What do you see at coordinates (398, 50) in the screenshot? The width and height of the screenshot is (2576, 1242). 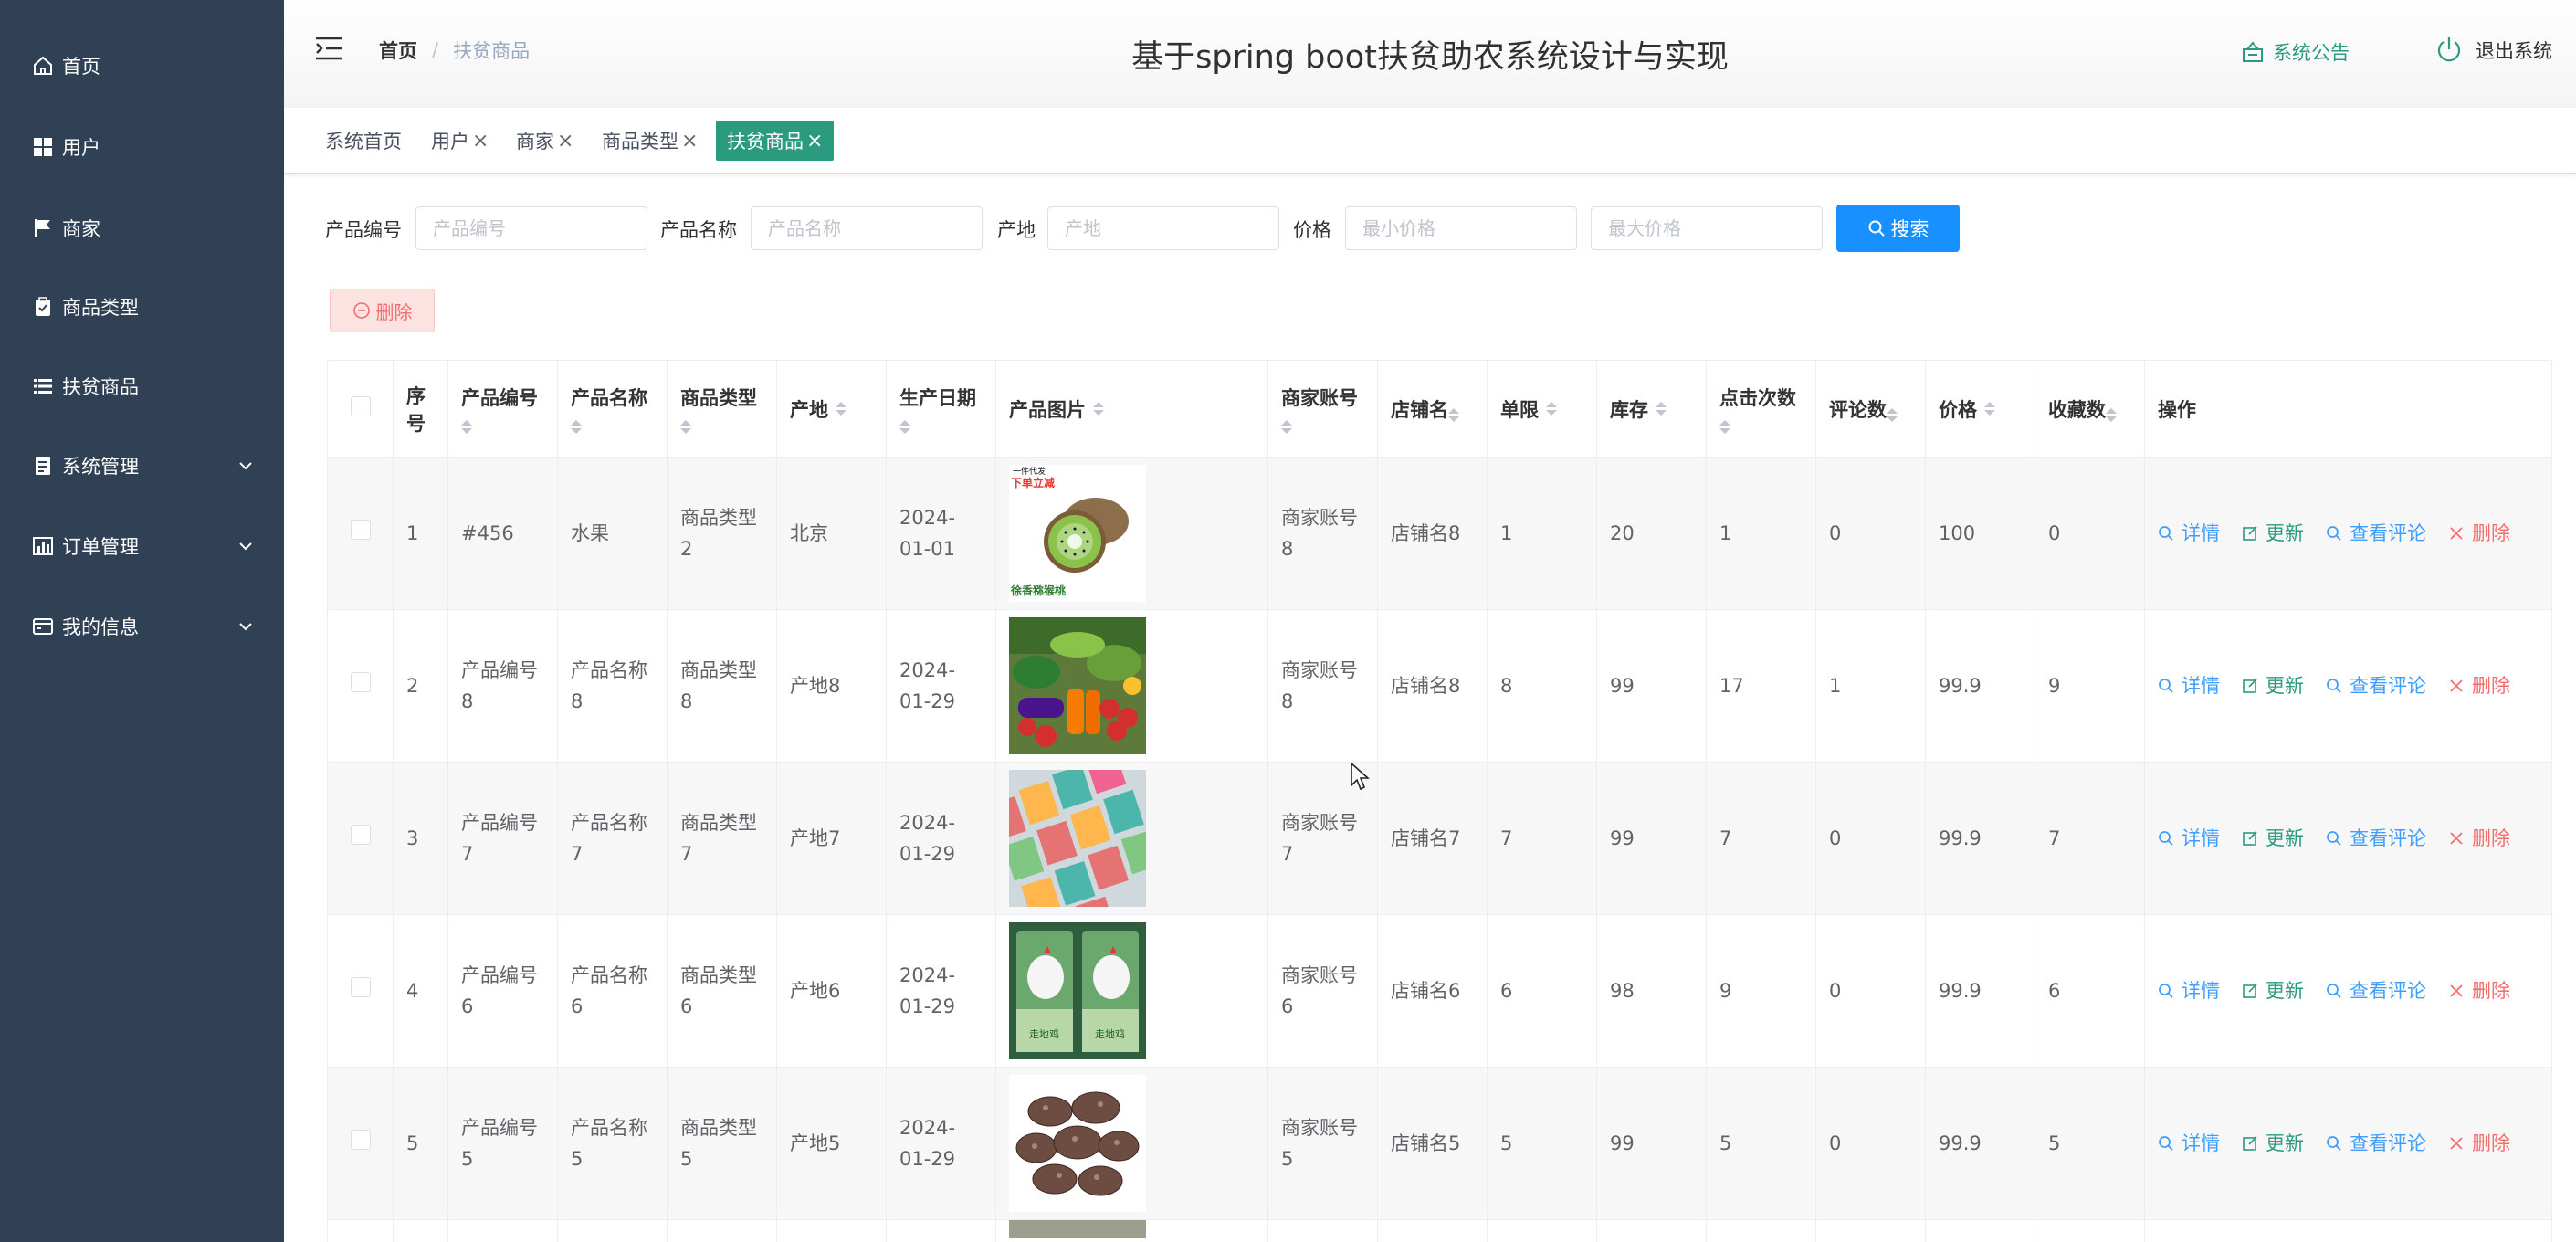 I see `breadcrumb-home: 首页` at bounding box center [398, 50].